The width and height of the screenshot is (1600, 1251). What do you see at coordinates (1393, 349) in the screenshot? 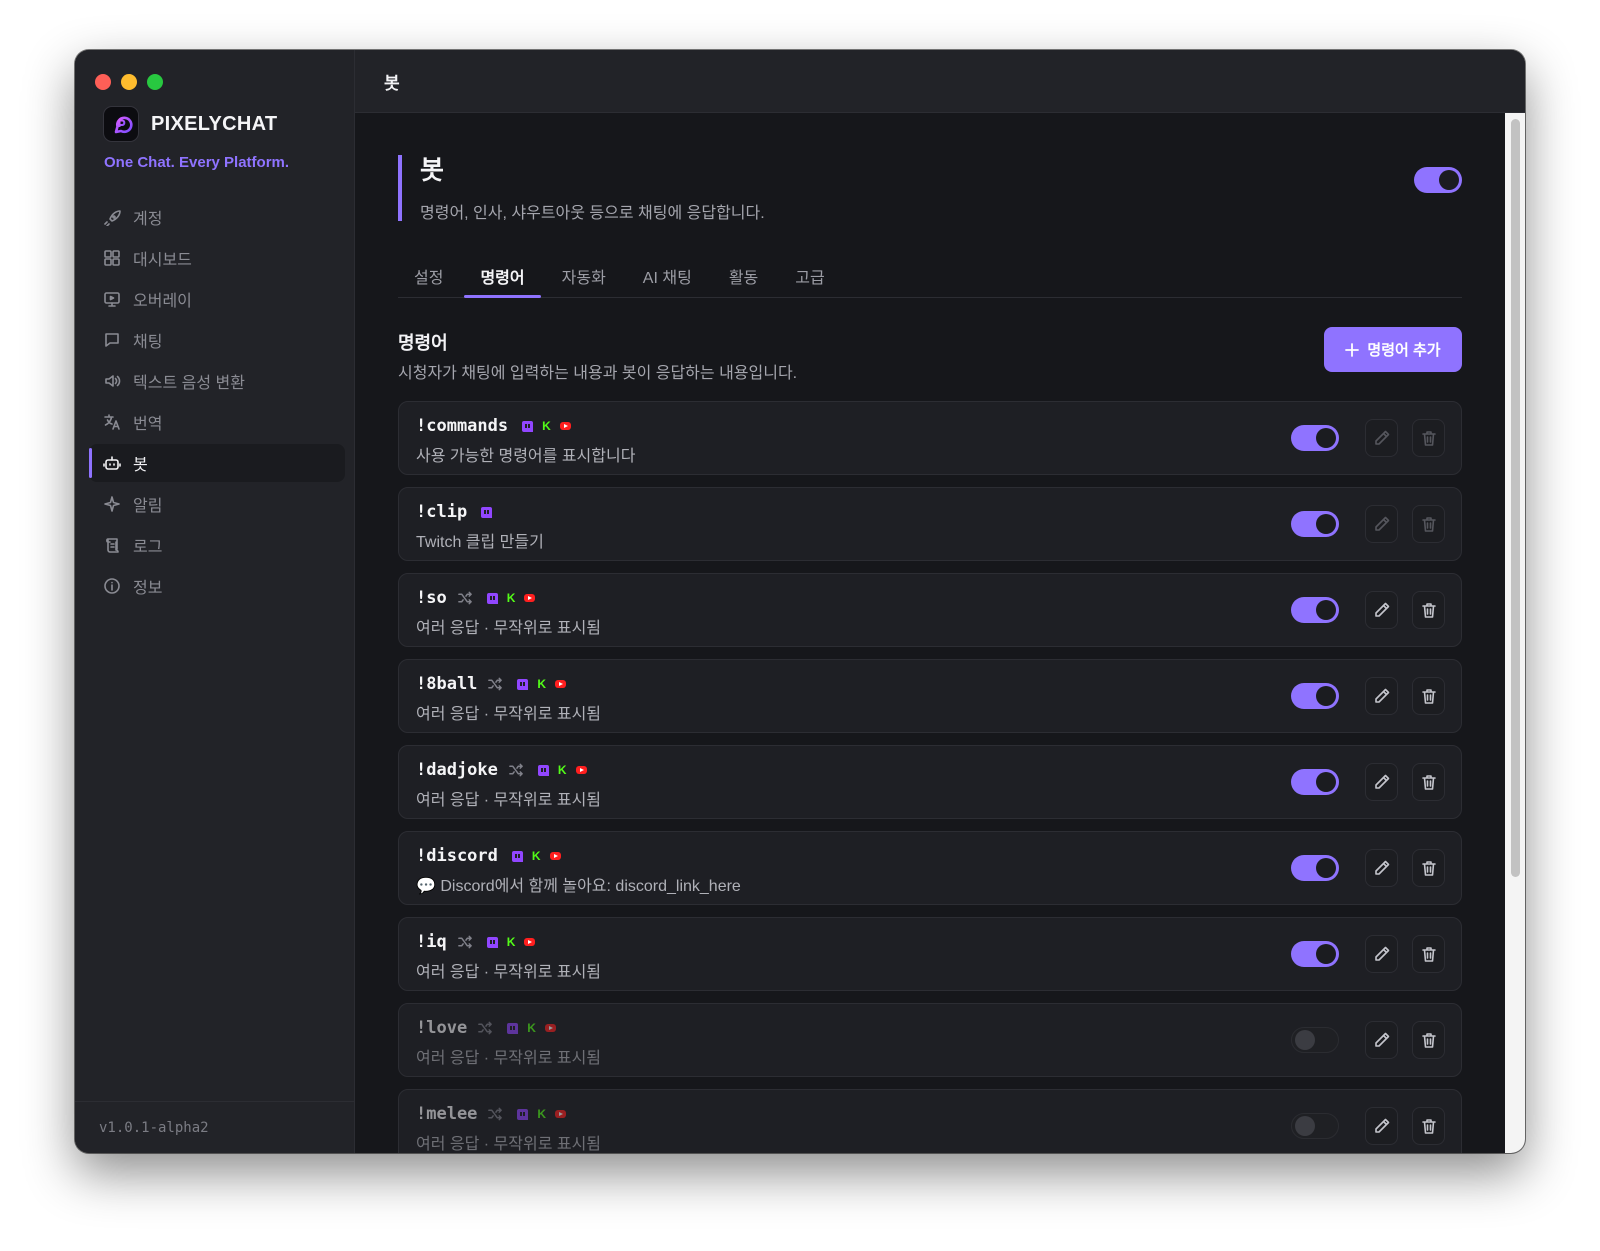
I see `add-command-button: 명령어 추가` at bounding box center [1393, 349].